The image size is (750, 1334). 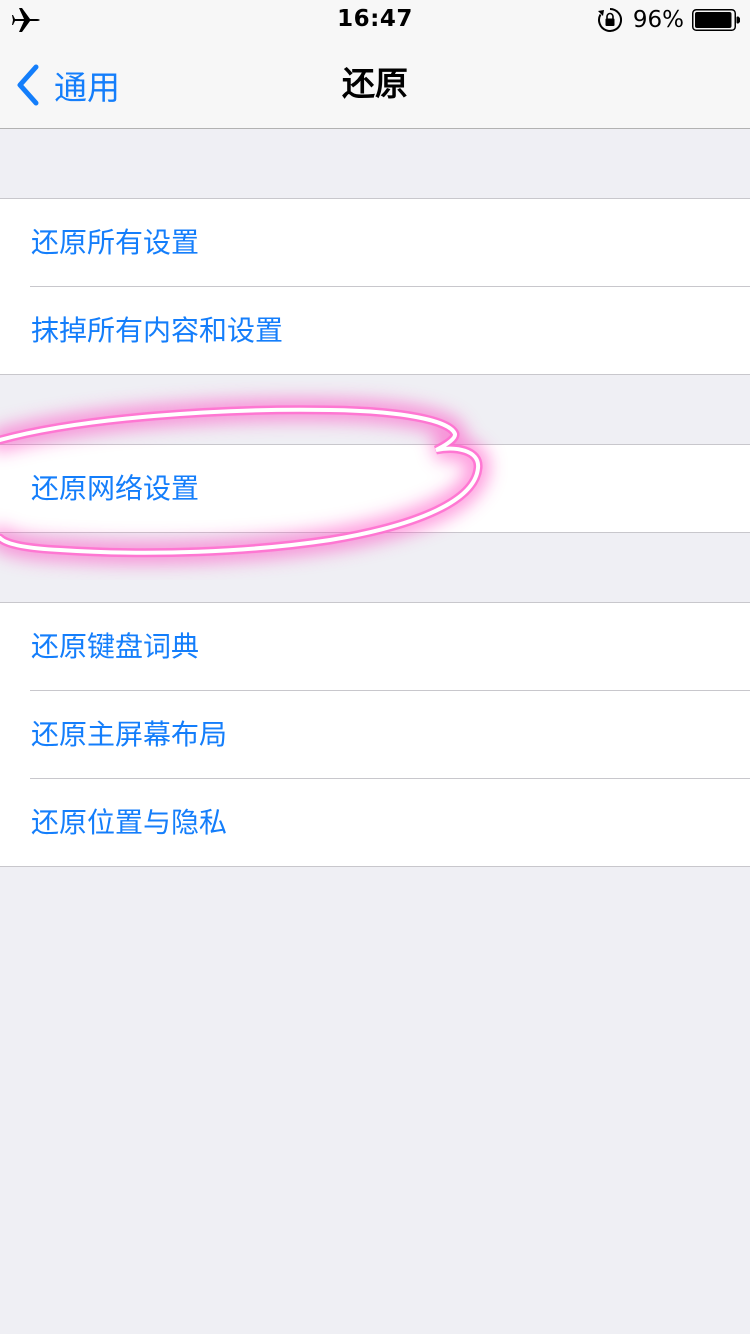 I want to click on reset-keyboard-dictionary-row: 还原键盘词典, so click(x=375, y=646).